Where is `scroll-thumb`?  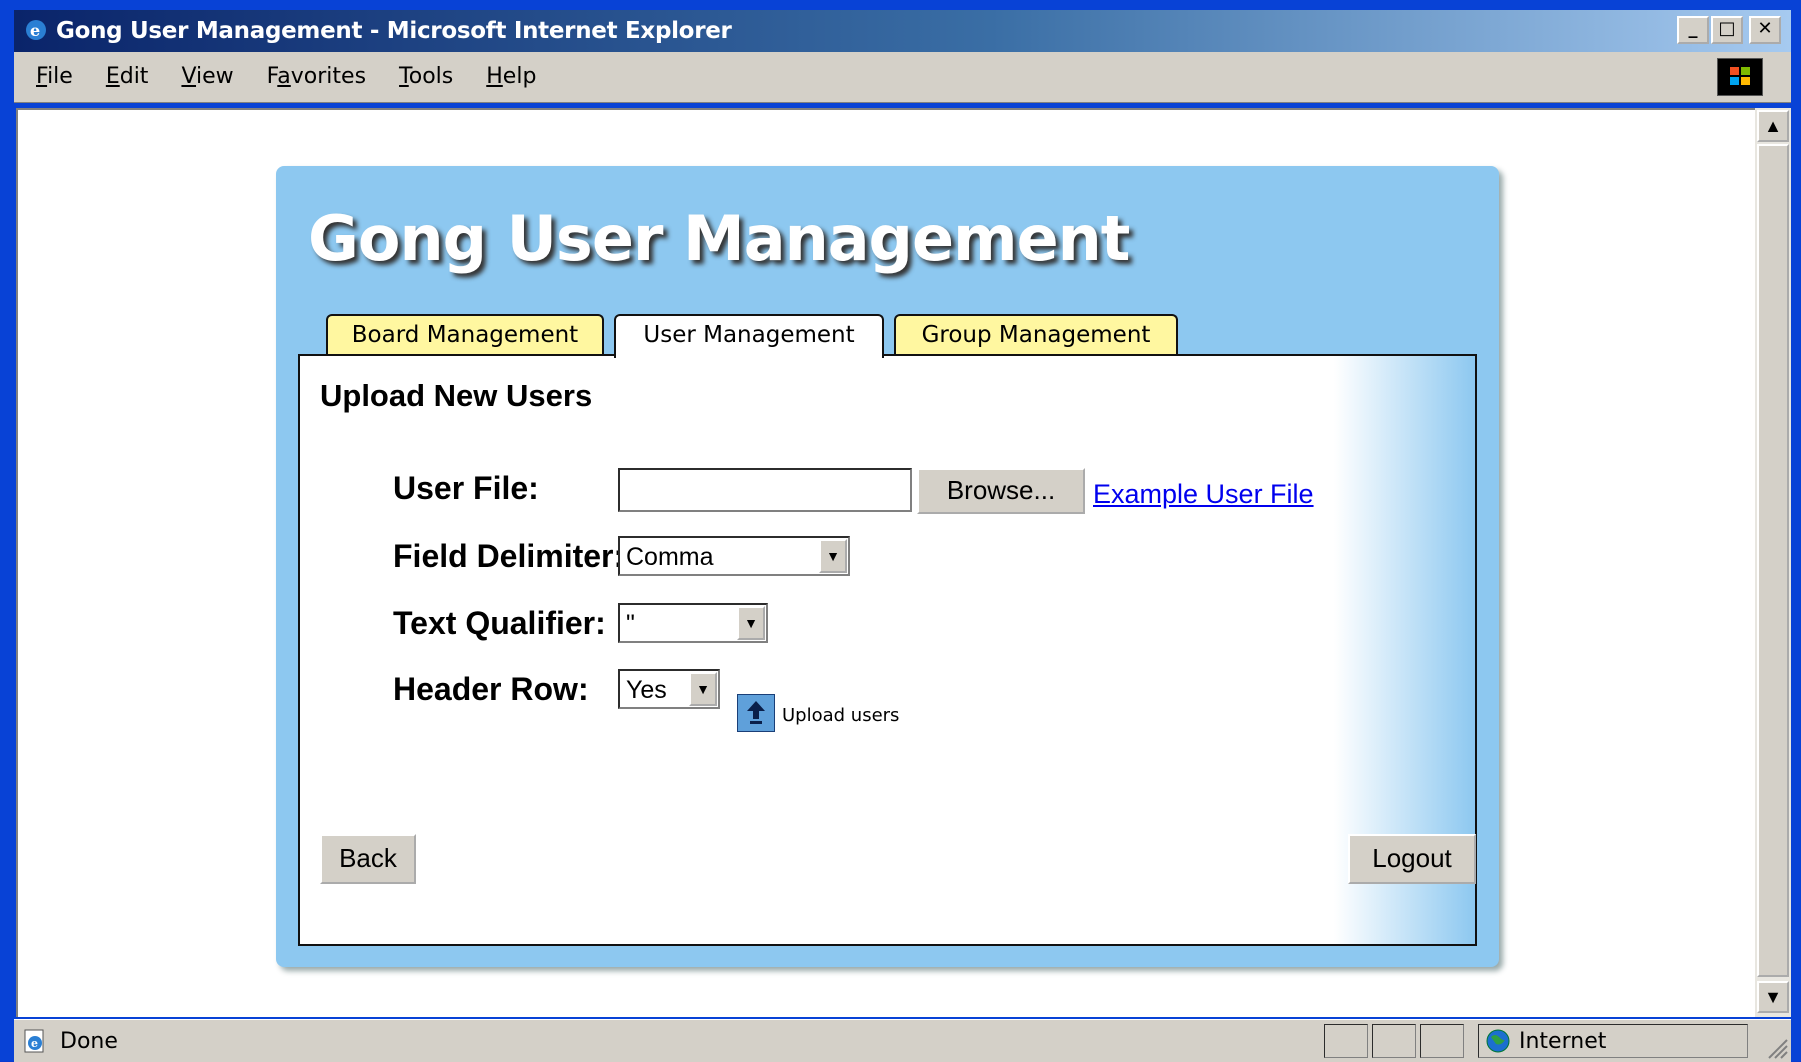 scroll-thumb is located at coordinates (1773, 560).